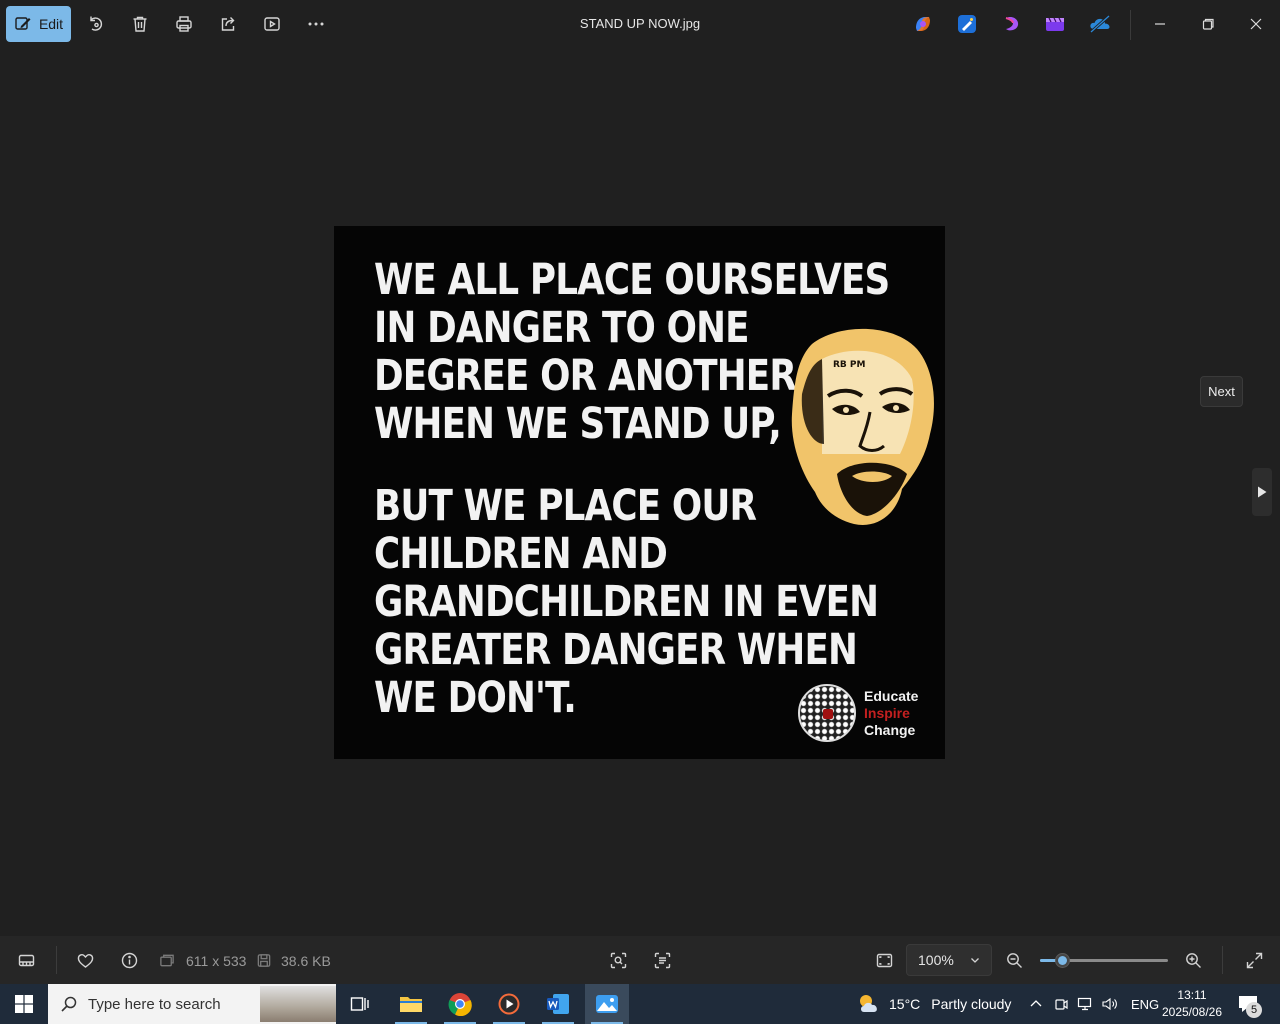  I want to click on rotate-icon, so click(96, 23).